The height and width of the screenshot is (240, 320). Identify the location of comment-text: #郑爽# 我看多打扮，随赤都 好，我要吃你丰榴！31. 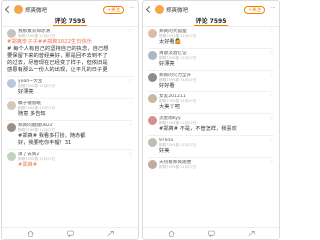
(52, 139).